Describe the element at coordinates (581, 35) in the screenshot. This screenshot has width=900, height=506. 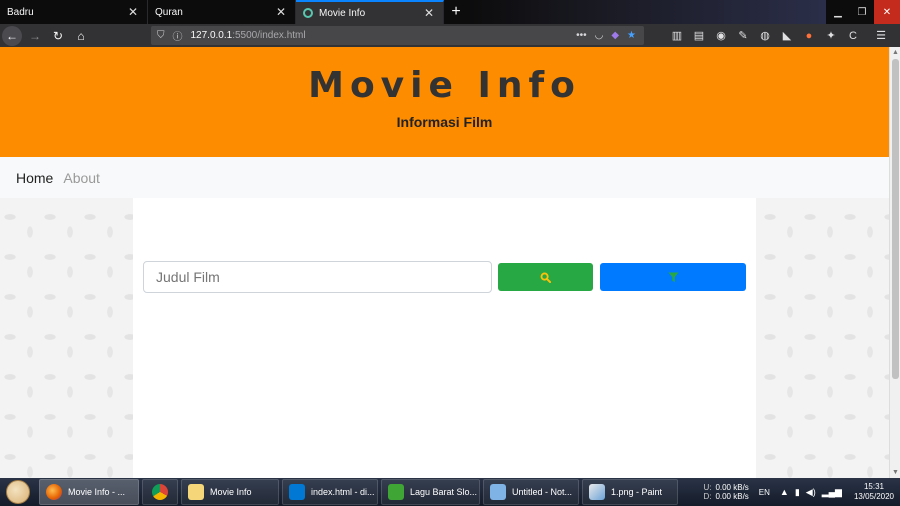
I see `page-actions-icon: •••` at that location.